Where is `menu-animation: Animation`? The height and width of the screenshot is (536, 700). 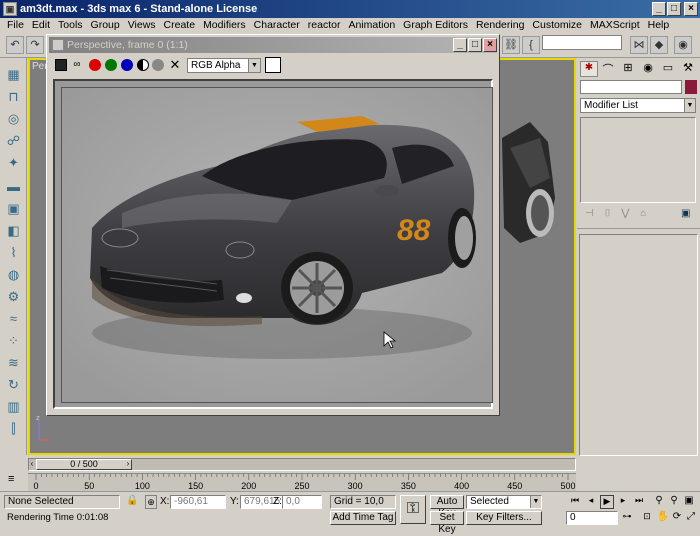 menu-animation: Animation is located at coordinates (371, 25).